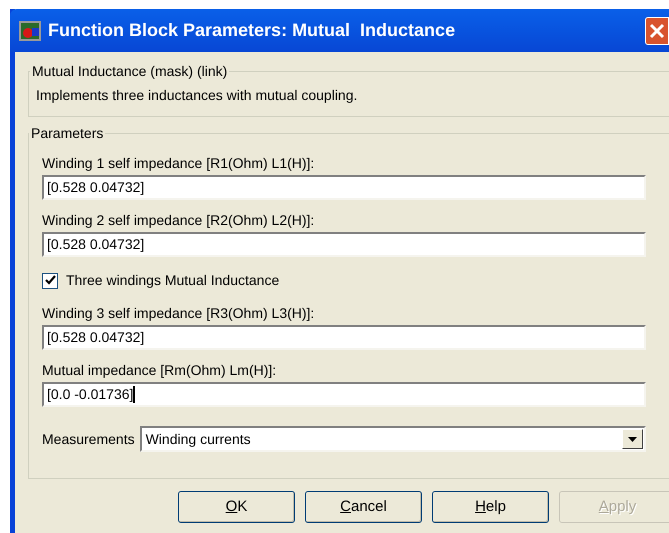 The image size is (669, 533). I want to click on dialog-button: OK, so click(236, 507).